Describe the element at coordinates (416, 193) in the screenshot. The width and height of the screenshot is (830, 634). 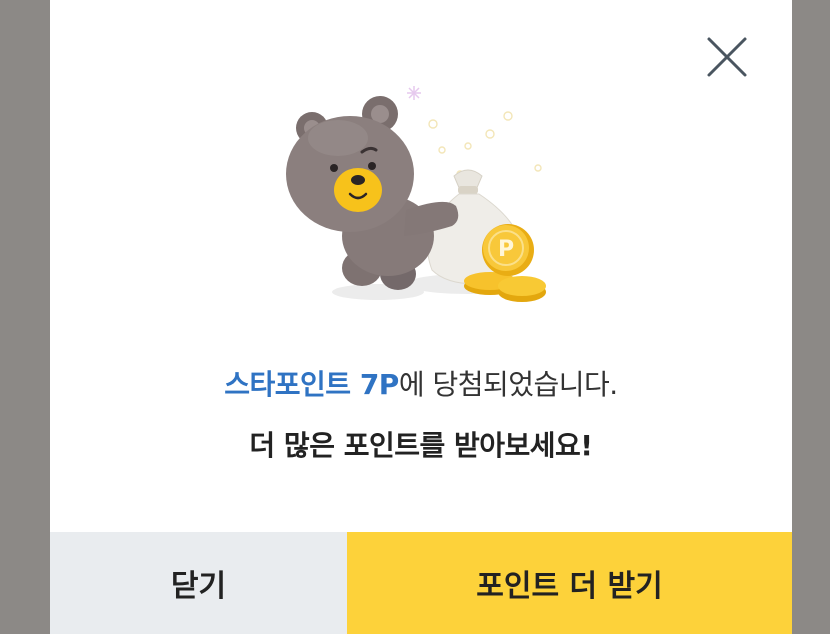
I see `reward-illustration: P` at that location.